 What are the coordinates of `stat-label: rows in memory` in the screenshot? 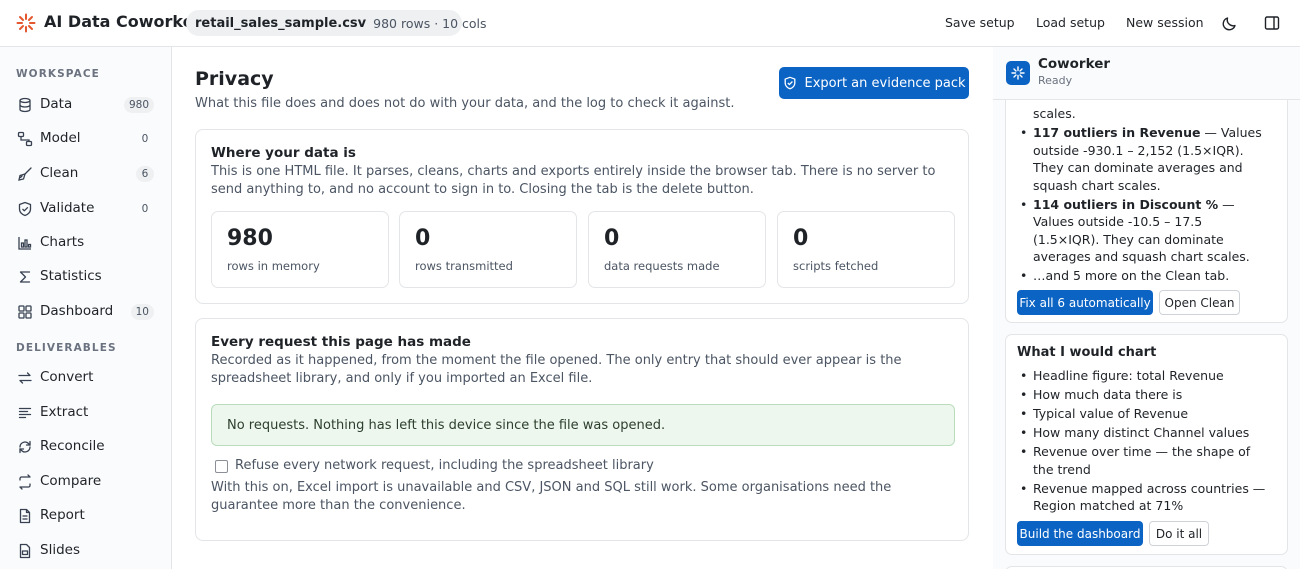 It's located at (273, 266).